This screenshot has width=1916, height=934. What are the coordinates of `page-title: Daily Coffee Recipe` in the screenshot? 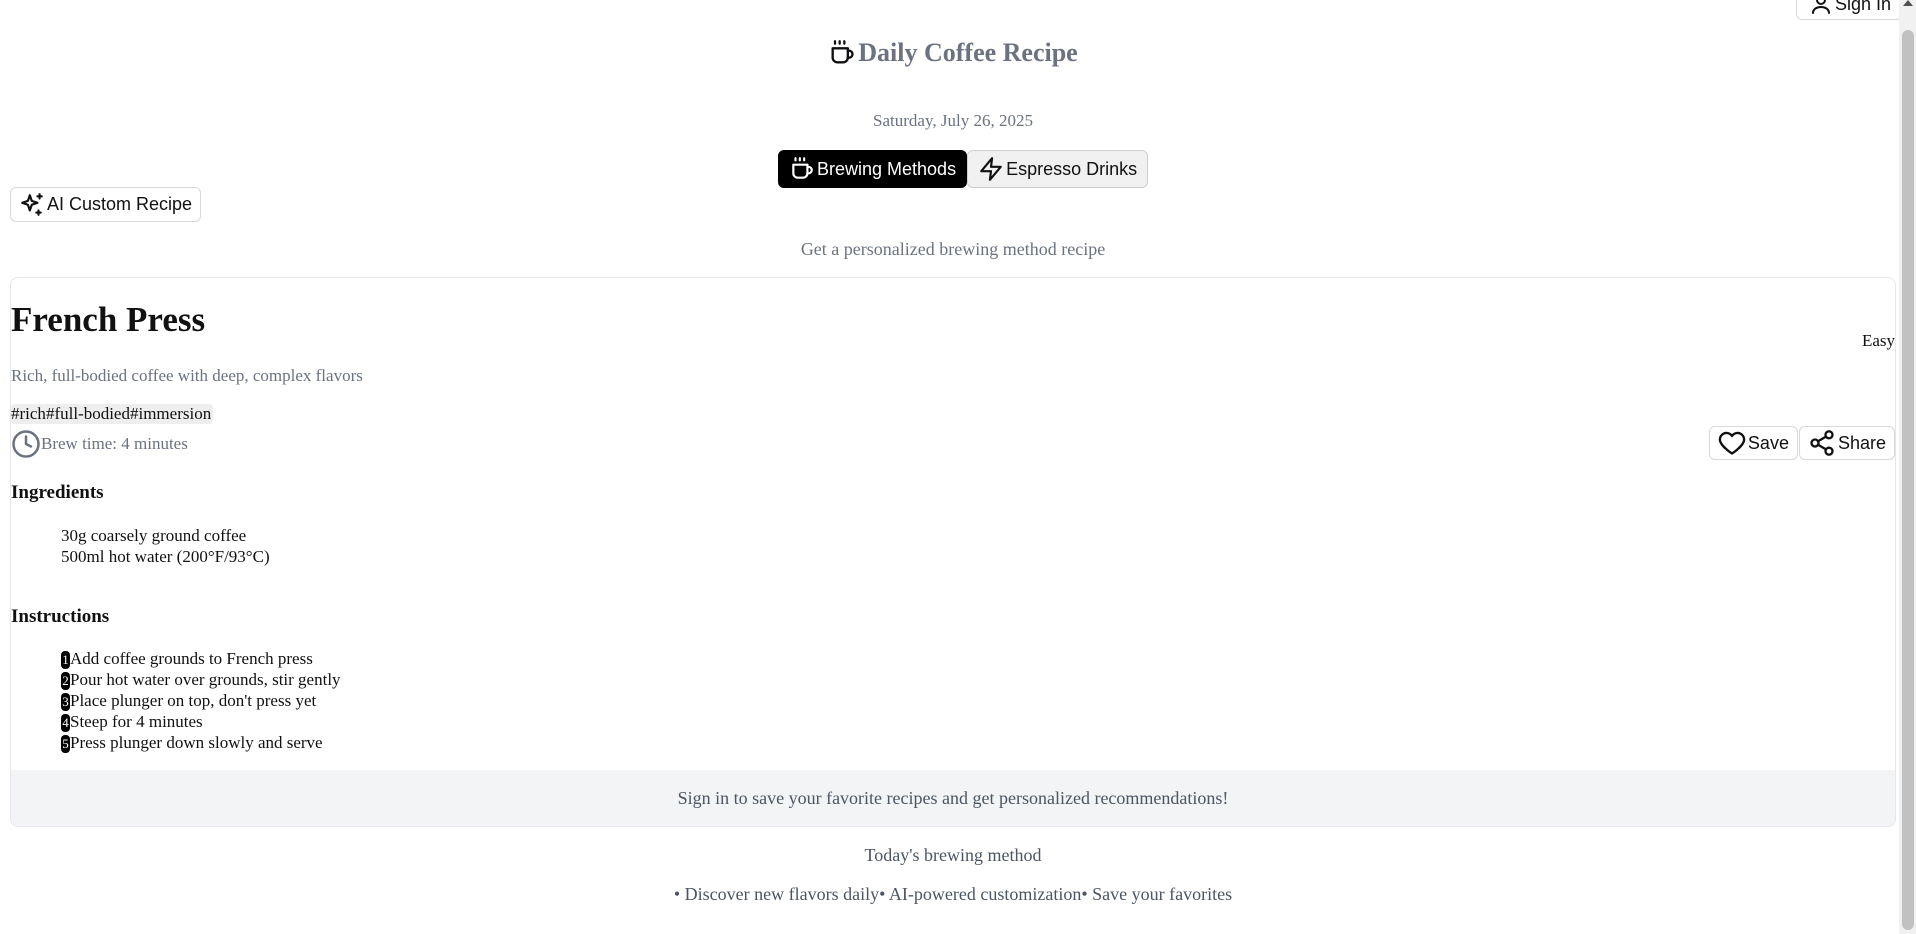 It's located at (953, 53).